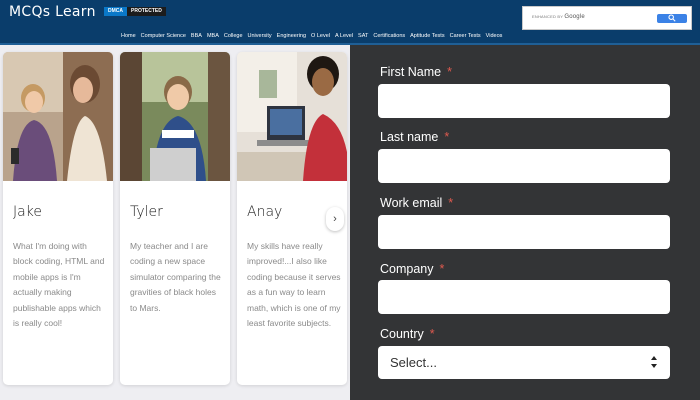 Image resolution: width=700 pixels, height=400 pixels. Describe the element at coordinates (344, 36) in the screenshot. I see `nav-a-level: A Level` at that location.